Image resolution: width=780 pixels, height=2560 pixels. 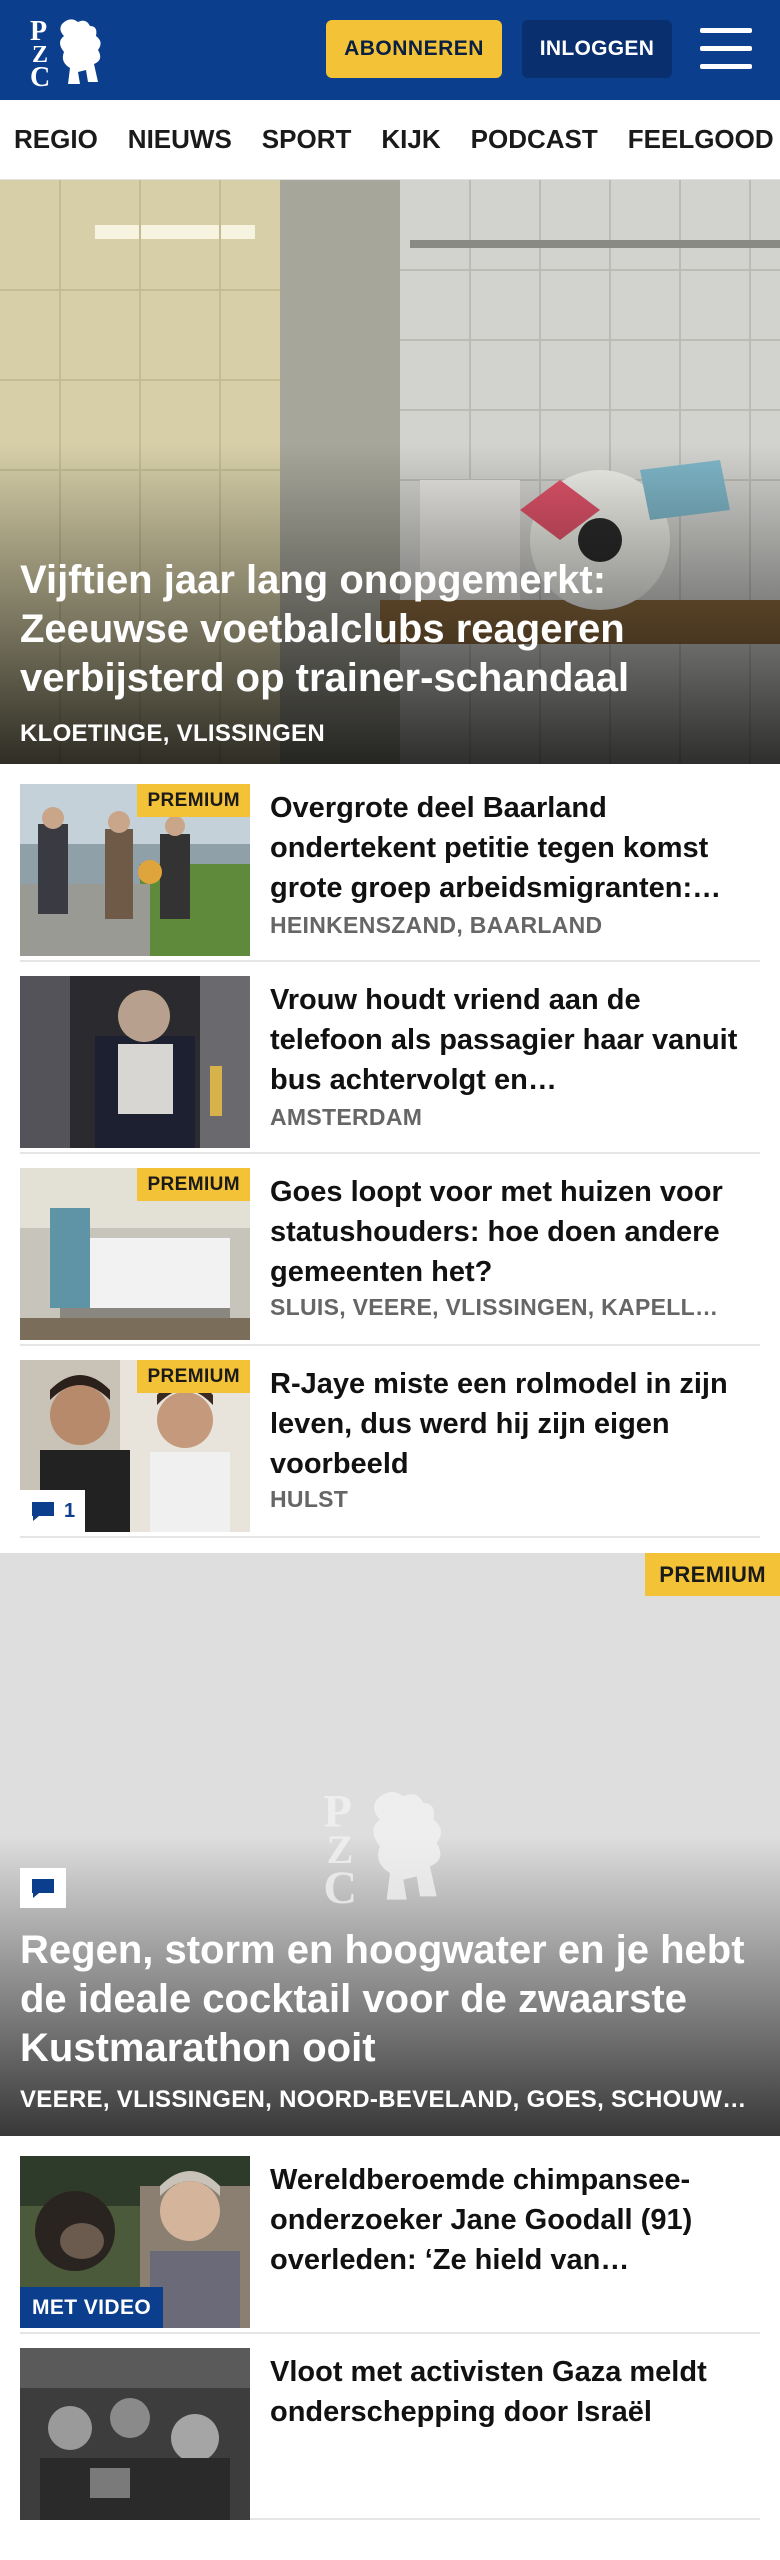 I want to click on video-badge: MET VIDEO, so click(x=92, y=2307).